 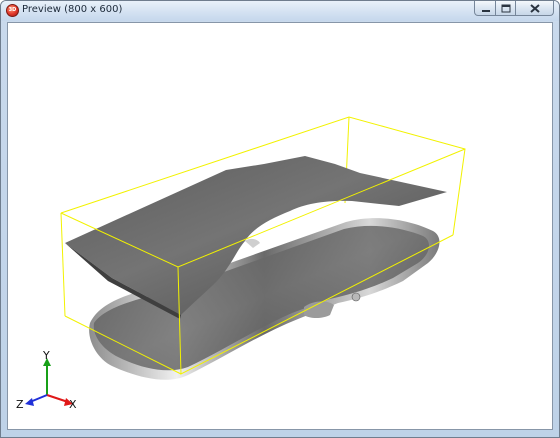 What do you see at coordinates (57, 398) in the screenshot?
I see `x-axis-line` at bounding box center [57, 398].